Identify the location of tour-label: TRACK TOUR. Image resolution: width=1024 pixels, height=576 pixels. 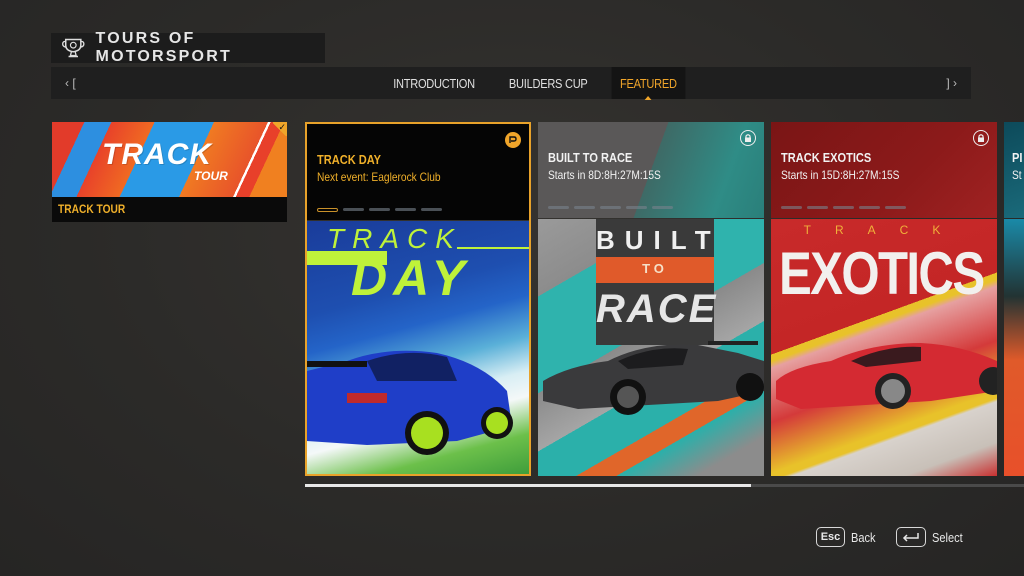
(92, 209).